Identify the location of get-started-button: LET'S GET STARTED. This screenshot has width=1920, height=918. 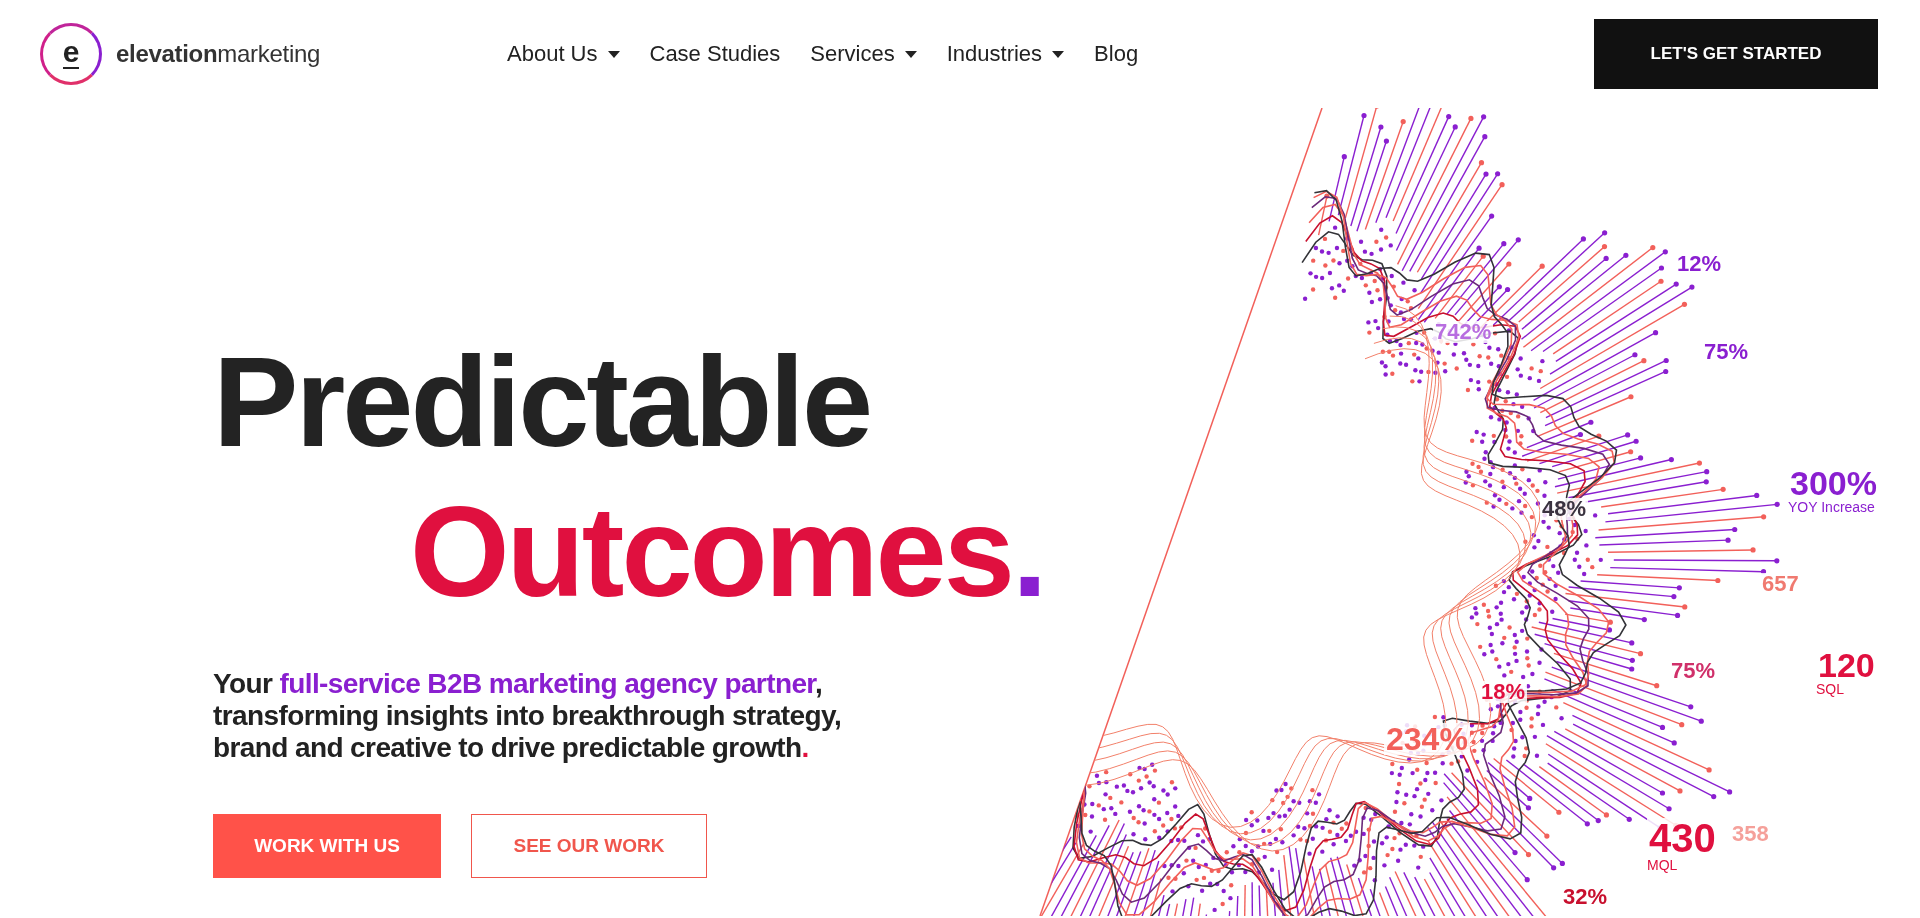
(1736, 54).